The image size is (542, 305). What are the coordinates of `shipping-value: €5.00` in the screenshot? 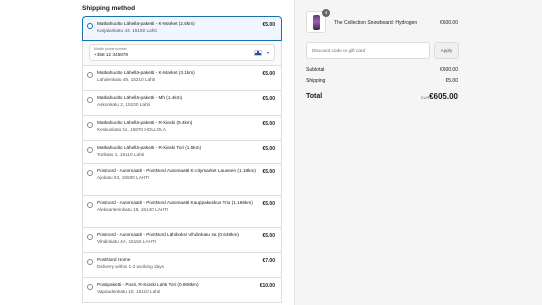 It's located at (451, 81).